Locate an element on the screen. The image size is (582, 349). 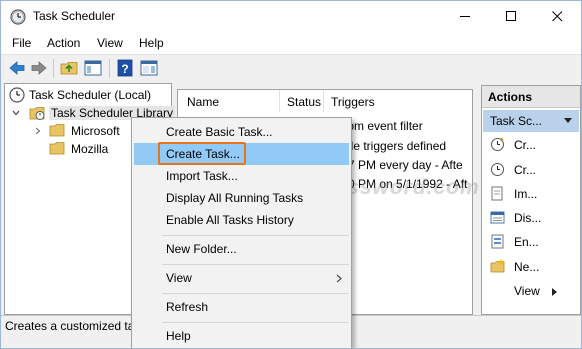
menu-file: File is located at coordinates (21, 43).